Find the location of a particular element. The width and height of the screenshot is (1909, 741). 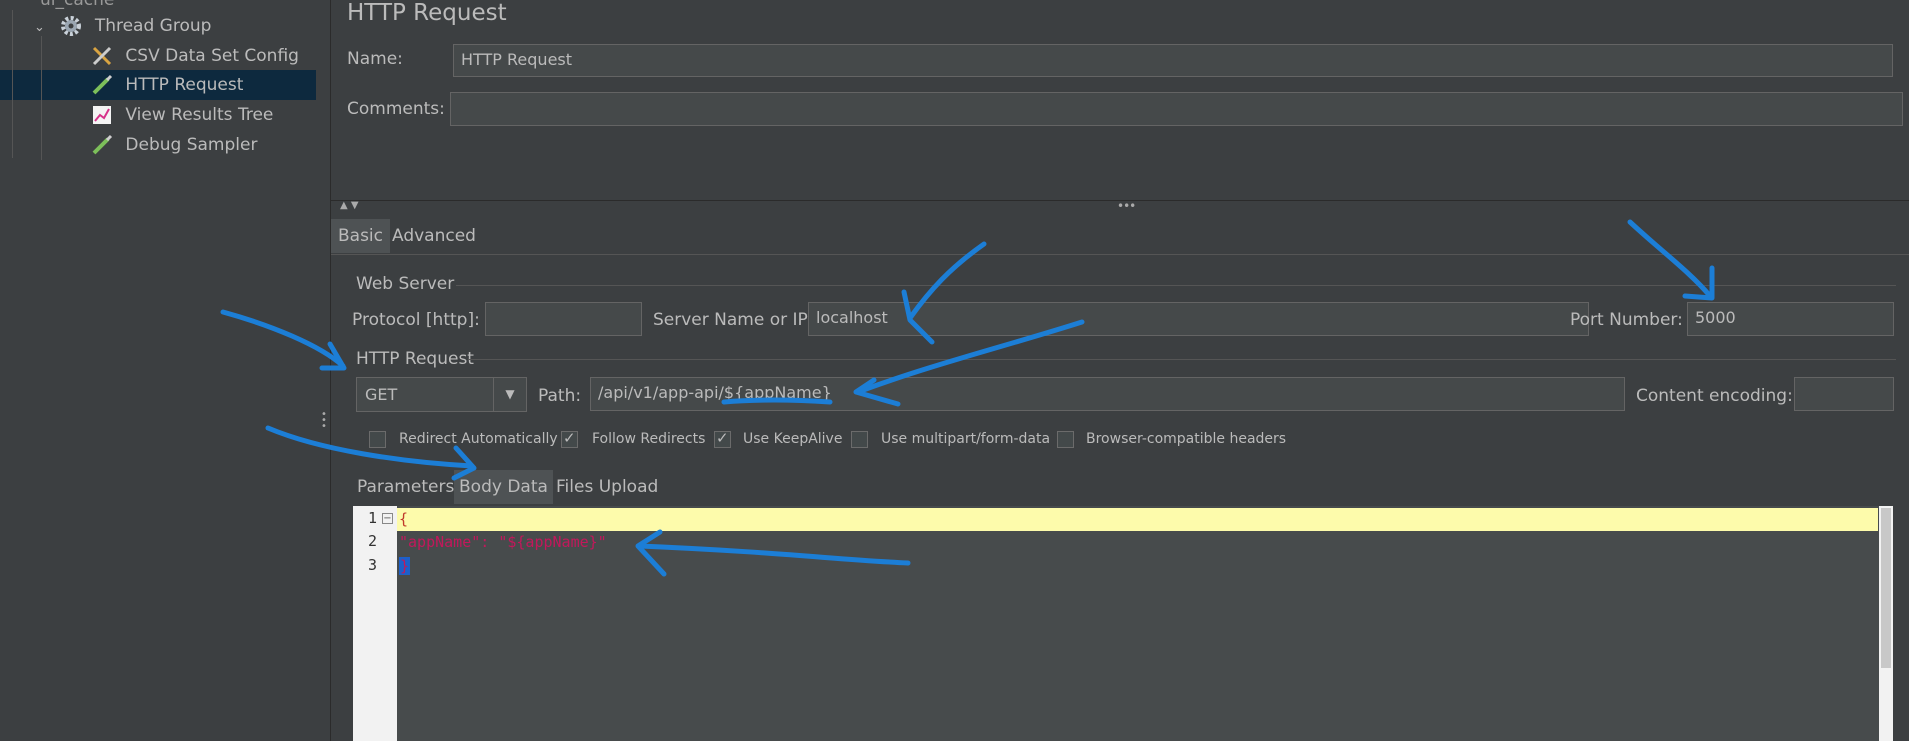

browser-compatible-headers-label: Browser-compatible headers is located at coordinates (1186, 439).